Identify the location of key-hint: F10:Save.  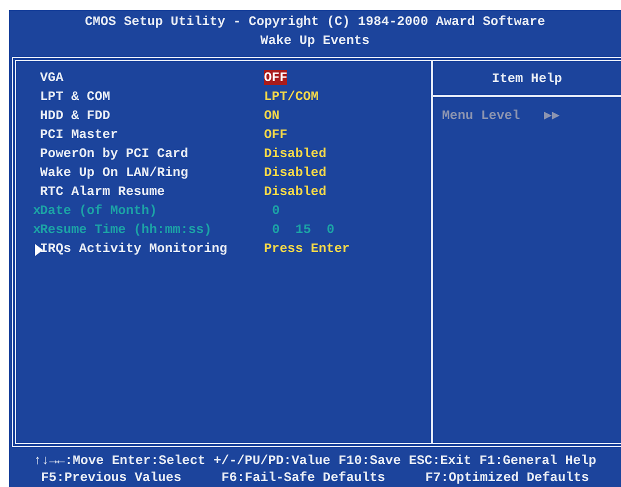
(369, 460).